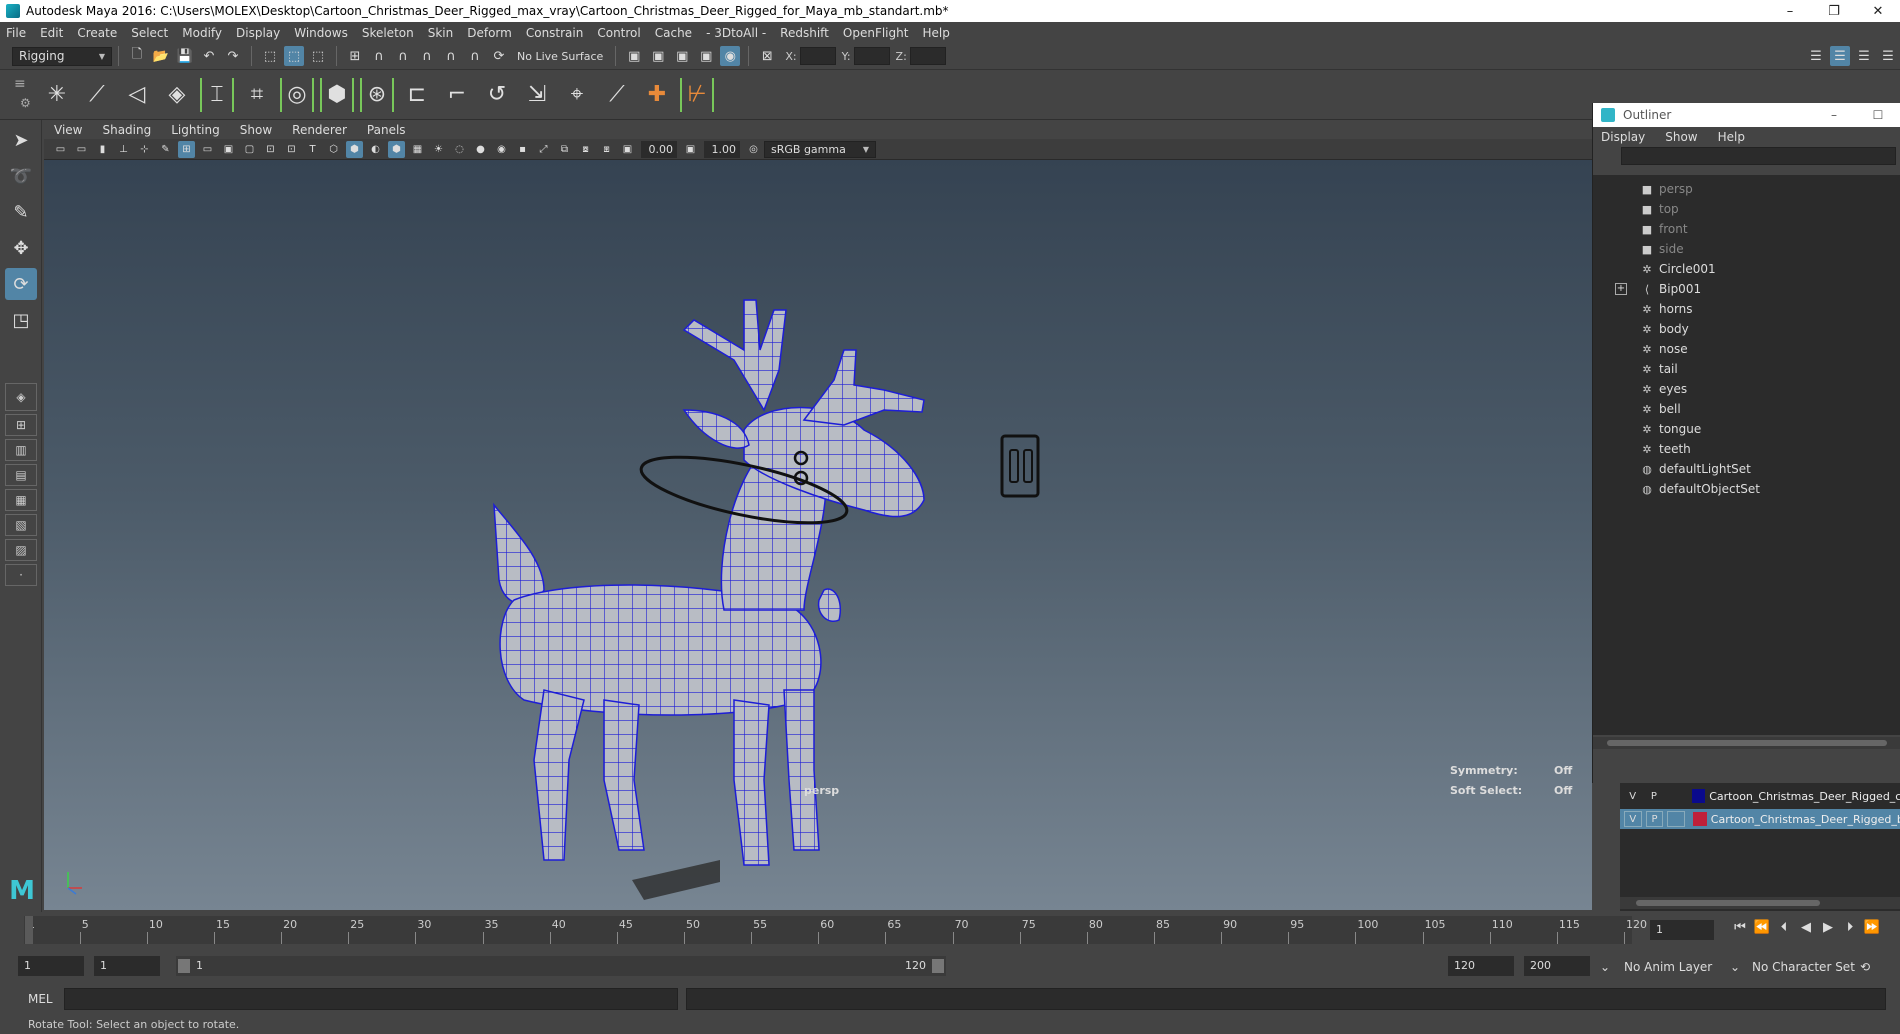  I want to click on mirror-joint-icon: ◁, so click(137, 95).